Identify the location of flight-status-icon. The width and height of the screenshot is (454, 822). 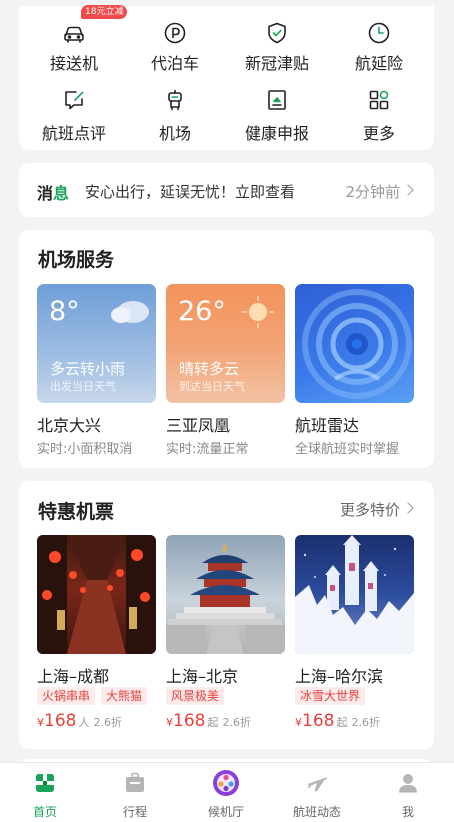
(317, 783).